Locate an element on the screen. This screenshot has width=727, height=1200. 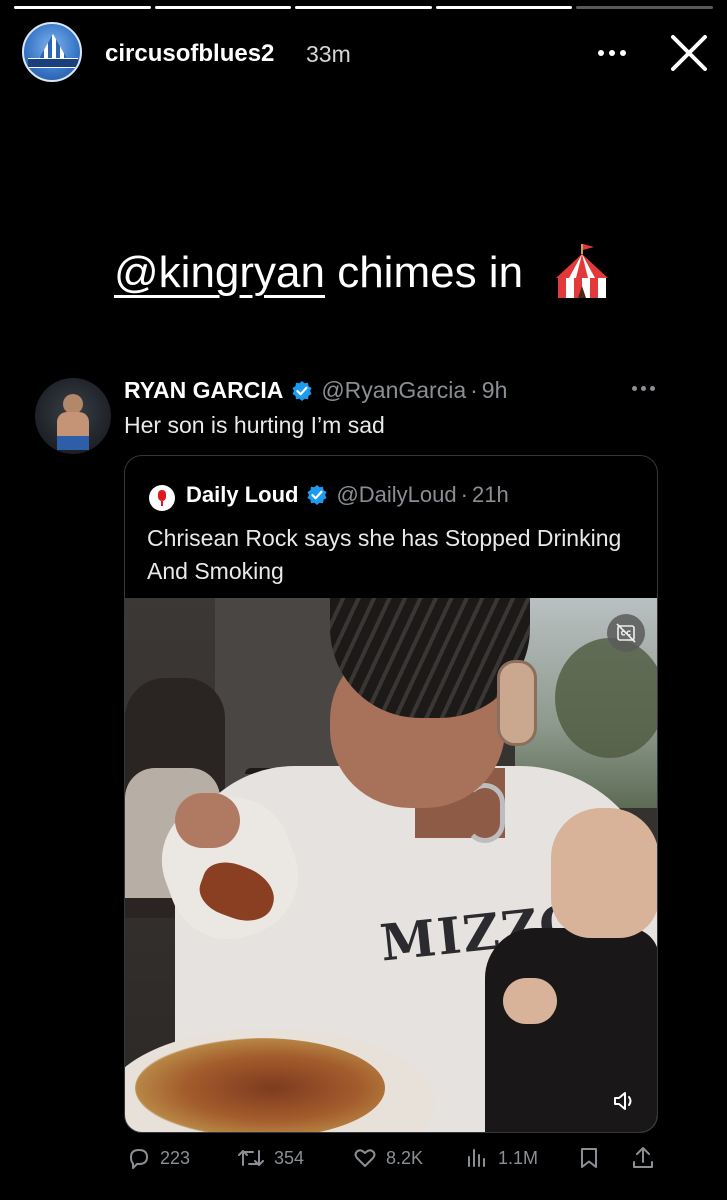
story-avatar is located at coordinates (52, 52).